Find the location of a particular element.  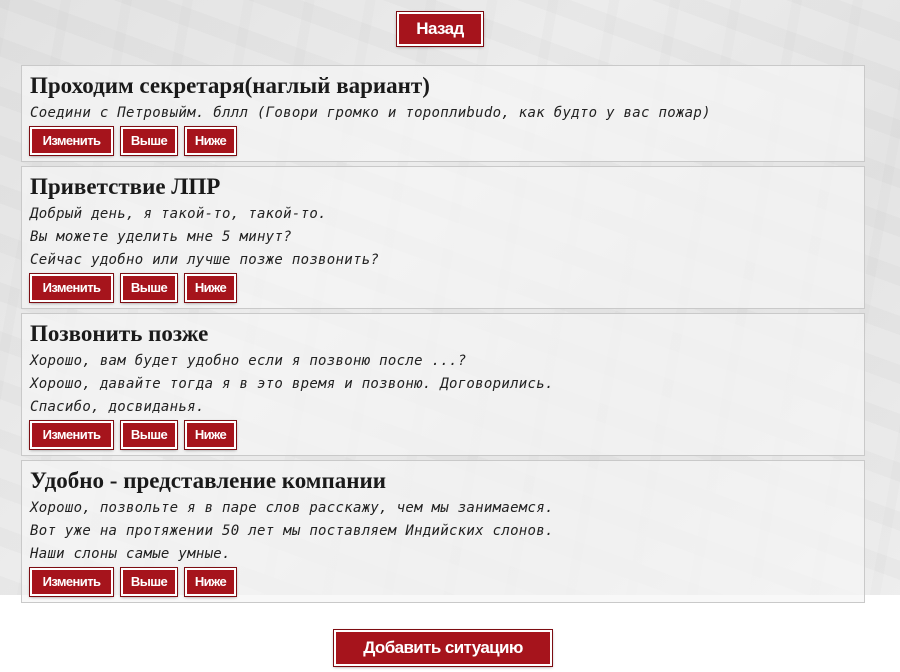

situation-title: Удобно - представление компании is located at coordinates (208, 480).